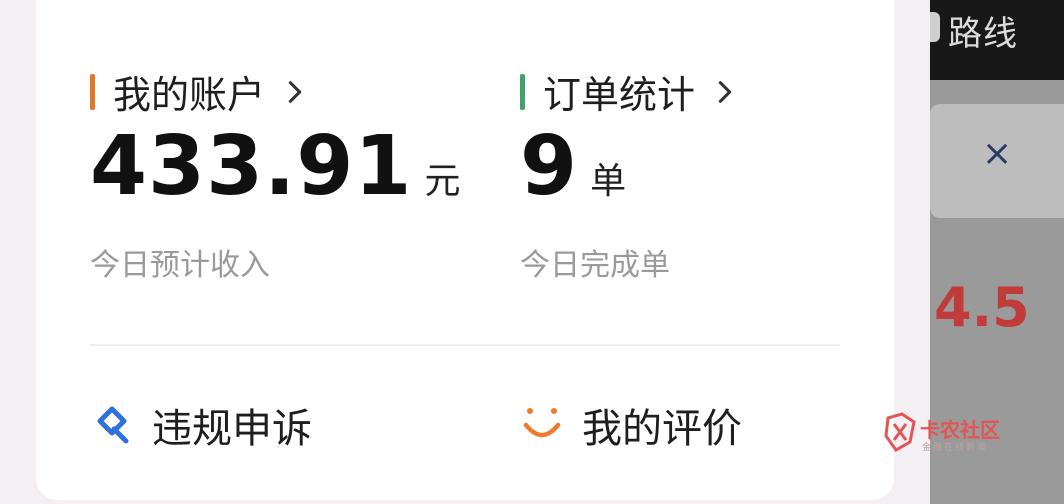 Image resolution: width=1064 pixels, height=504 pixels. I want to click on account-balance: 433.91, so click(251, 166).